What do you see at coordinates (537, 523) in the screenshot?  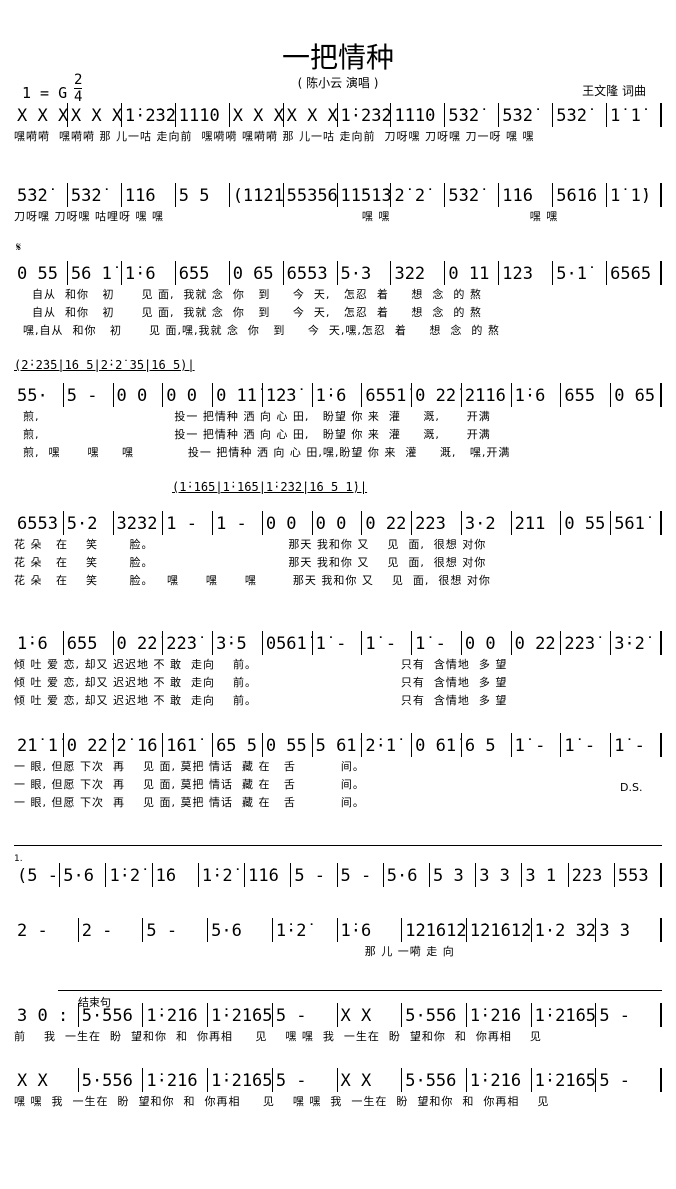 I see `measure: 211` at bounding box center [537, 523].